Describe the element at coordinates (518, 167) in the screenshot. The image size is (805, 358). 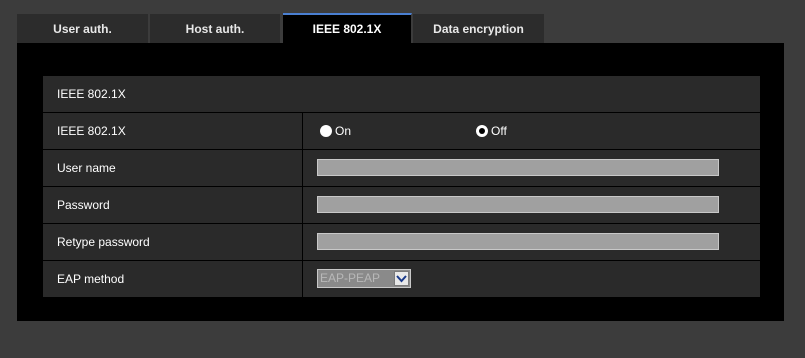
I see `username-input` at that location.